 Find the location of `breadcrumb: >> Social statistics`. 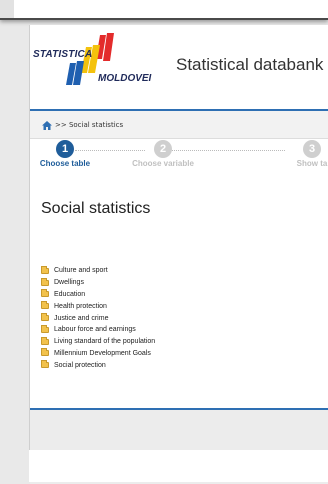

breadcrumb: >> Social statistics is located at coordinates (179, 125).